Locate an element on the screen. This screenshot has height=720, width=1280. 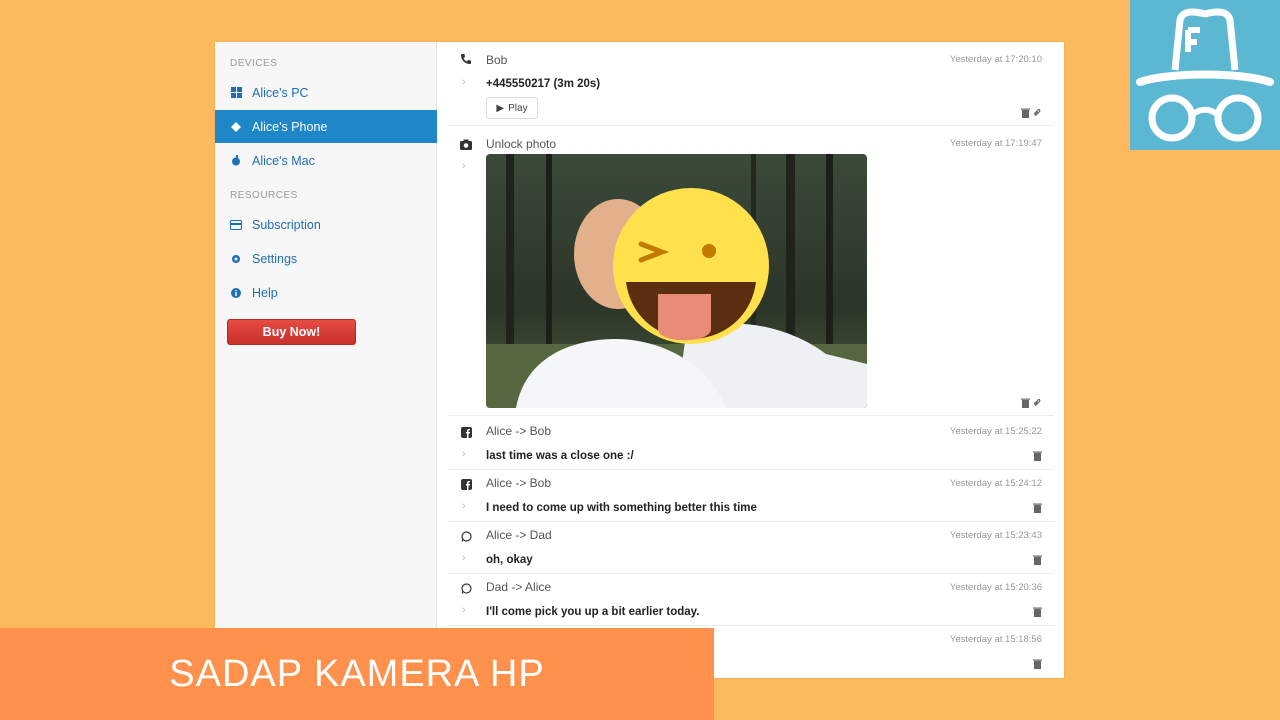
play-button: ▶ Play is located at coordinates (512, 108).